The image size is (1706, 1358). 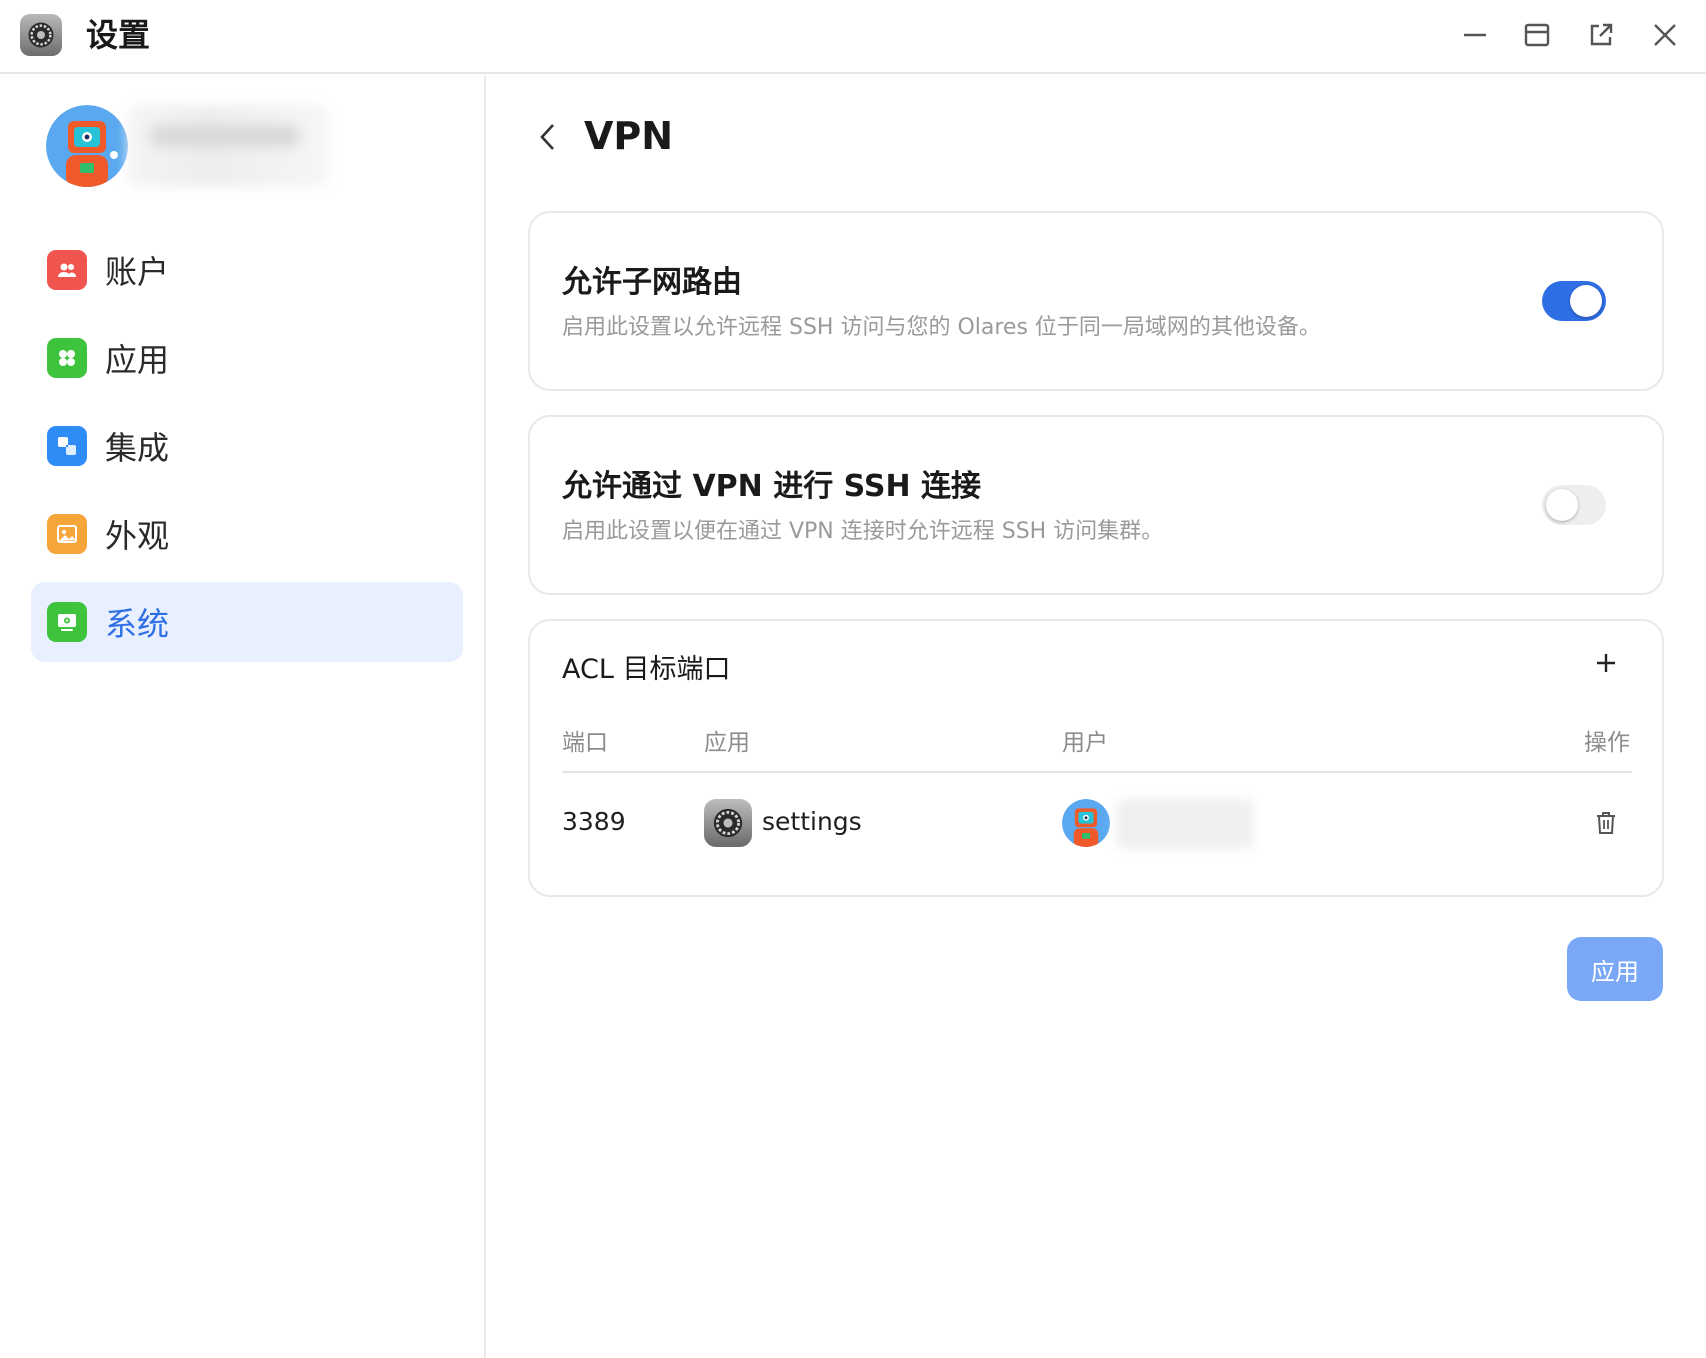 What do you see at coordinates (137, 272) in the screenshot?
I see `sidebar-item-label: 账户` at bounding box center [137, 272].